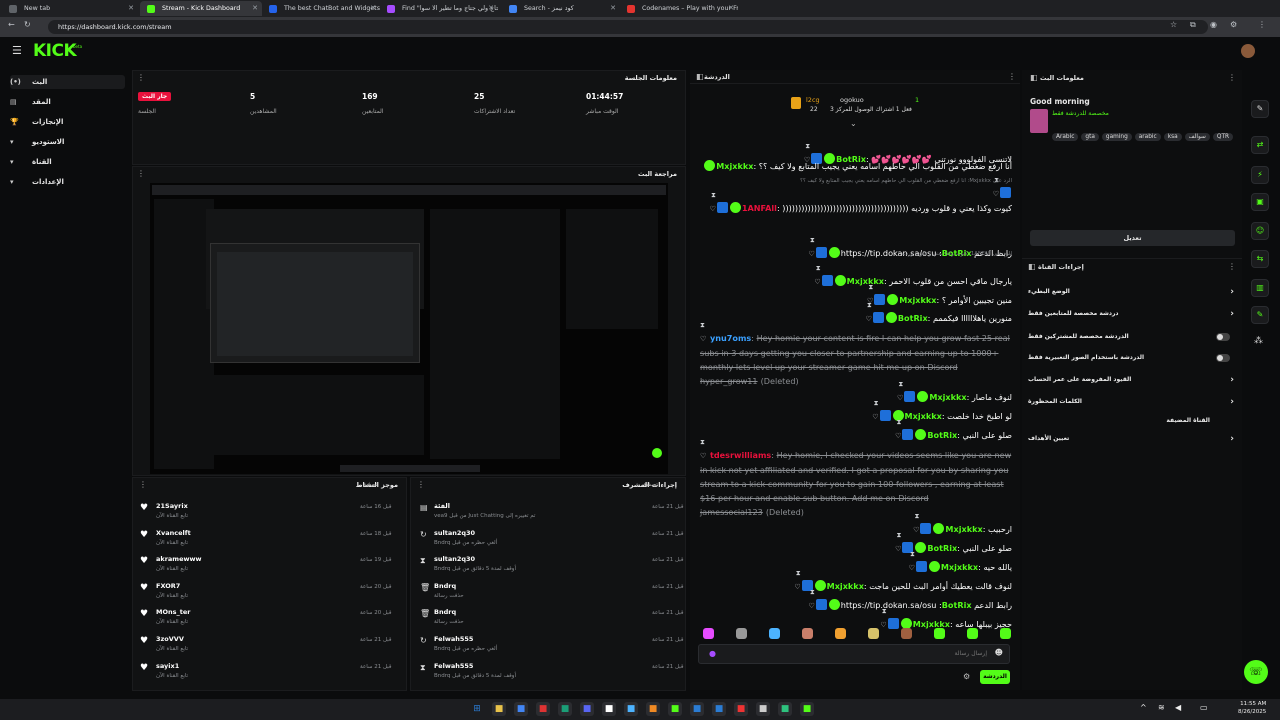 The height and width of the screenshot is (720, 1280). What do you see at coordinates (853, 123) in the screenshot?
I see `chevron-down-icon: ⌄` at bounding box center [853, 123].